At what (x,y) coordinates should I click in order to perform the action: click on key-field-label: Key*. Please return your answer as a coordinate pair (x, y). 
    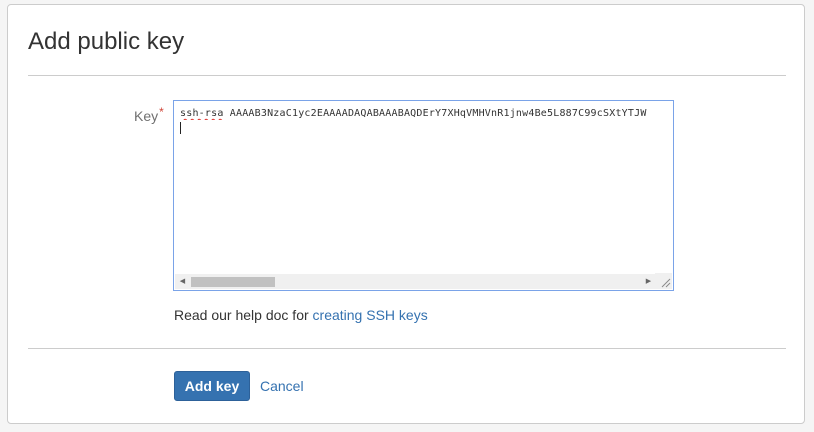
    Looking at the image, I should click on (149, 114).